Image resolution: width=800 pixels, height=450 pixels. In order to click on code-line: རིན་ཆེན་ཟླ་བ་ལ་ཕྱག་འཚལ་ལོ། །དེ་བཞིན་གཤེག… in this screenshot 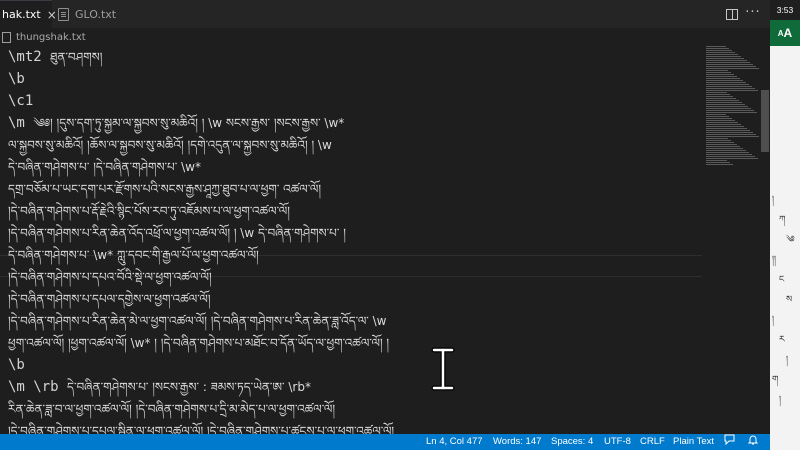, I will do `click(171, 409)`.